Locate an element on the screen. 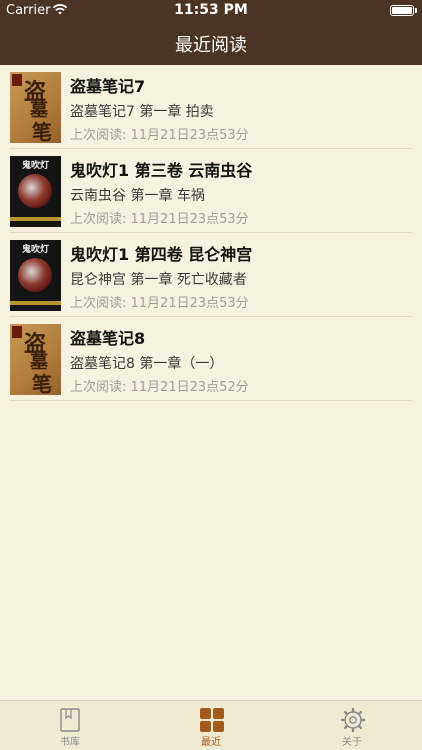 The image size is (422, 750). status-bar: Carrier 11:53 PM is located at coordinates (211, 11).